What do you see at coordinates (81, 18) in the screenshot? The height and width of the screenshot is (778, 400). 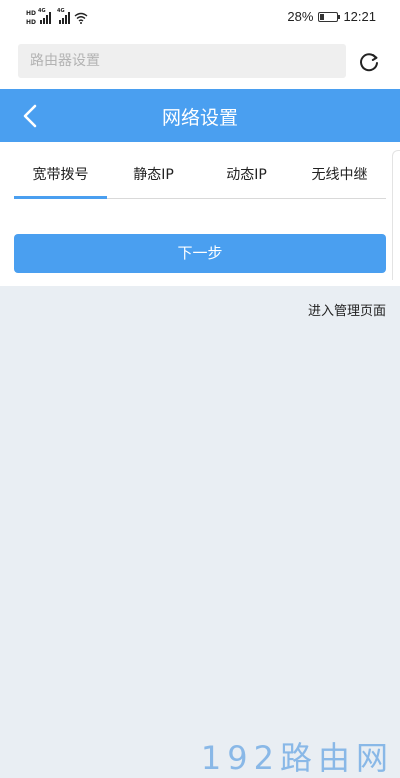 I see `wifi-icon` at bounding box center [81, 18].